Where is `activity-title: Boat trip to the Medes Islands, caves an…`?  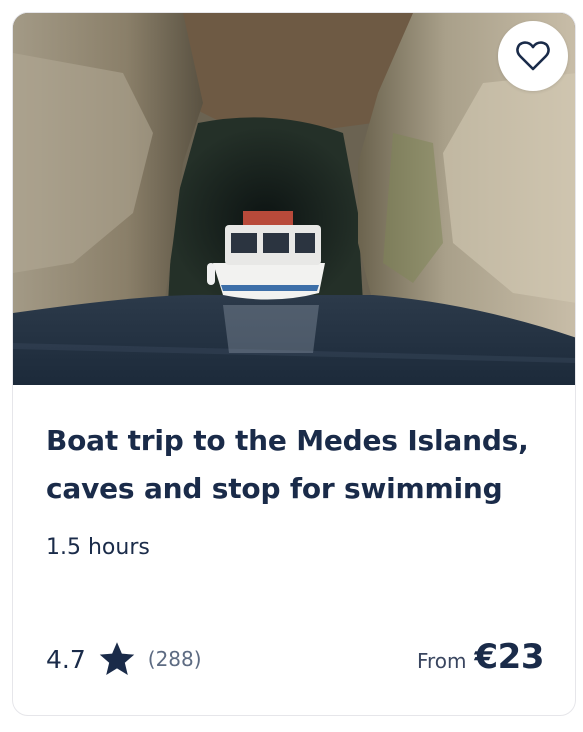 activity-title: Boat trip to the Medes Islands, caves an… is located at coordinates (301, 465).